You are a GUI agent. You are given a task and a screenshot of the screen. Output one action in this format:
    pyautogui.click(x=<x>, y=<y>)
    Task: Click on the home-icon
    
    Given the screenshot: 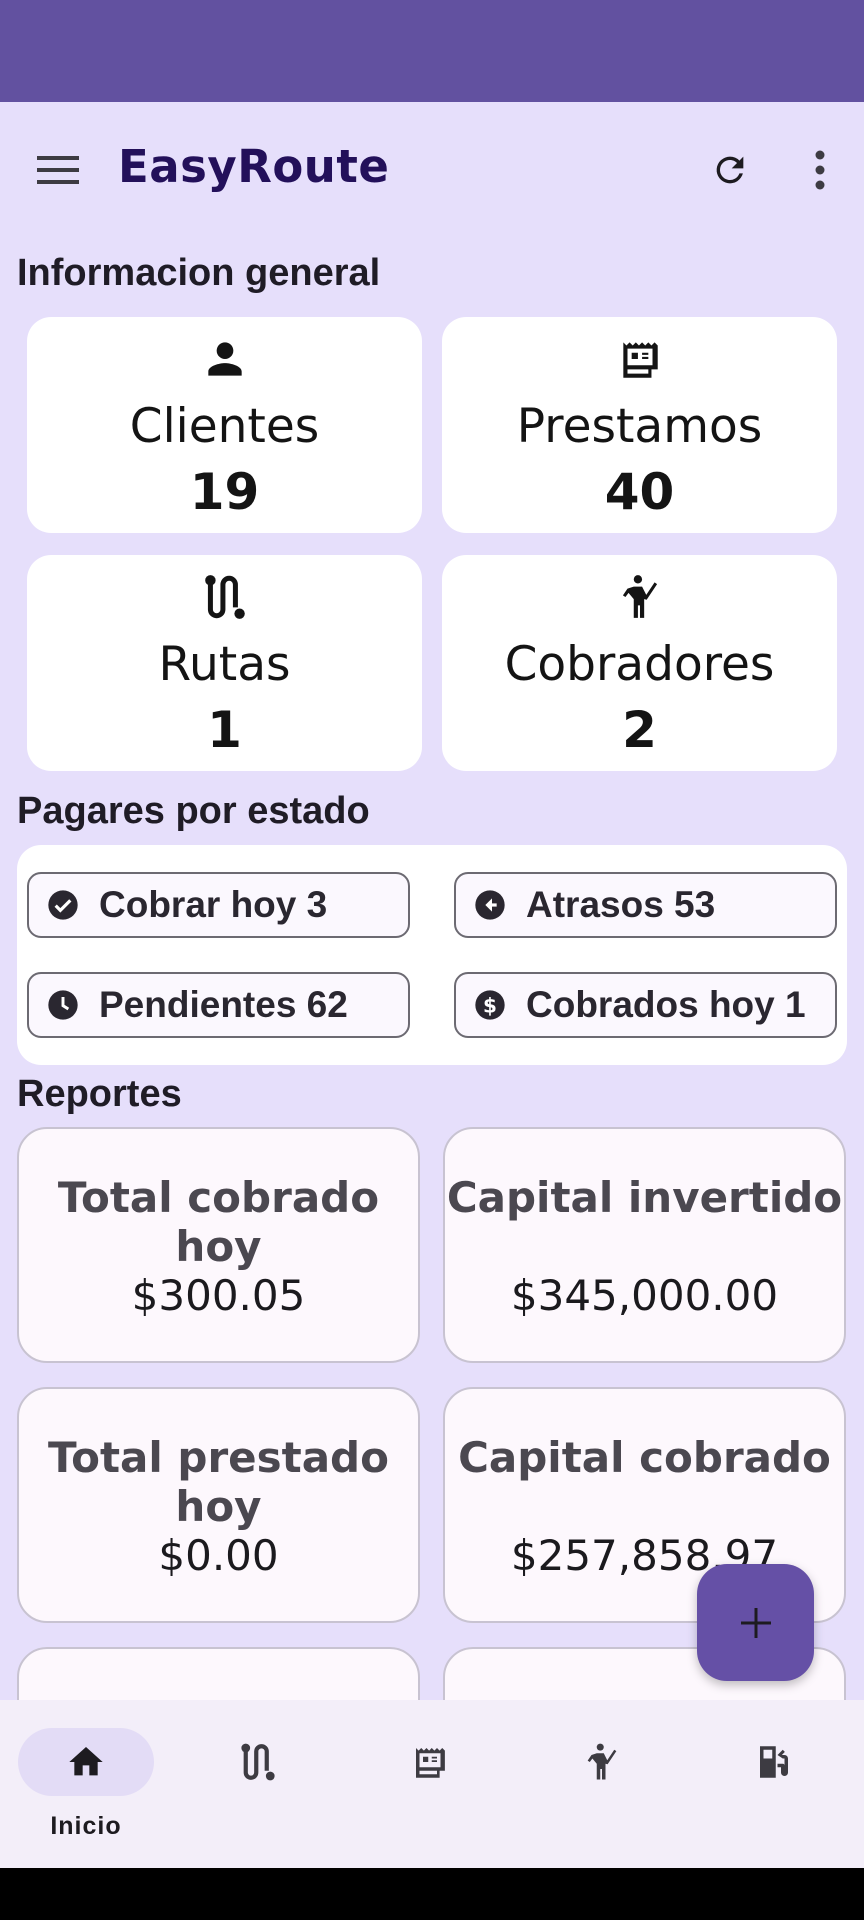 What is the action you would take?
    pyautogui.click(x=86, y=1761)
    